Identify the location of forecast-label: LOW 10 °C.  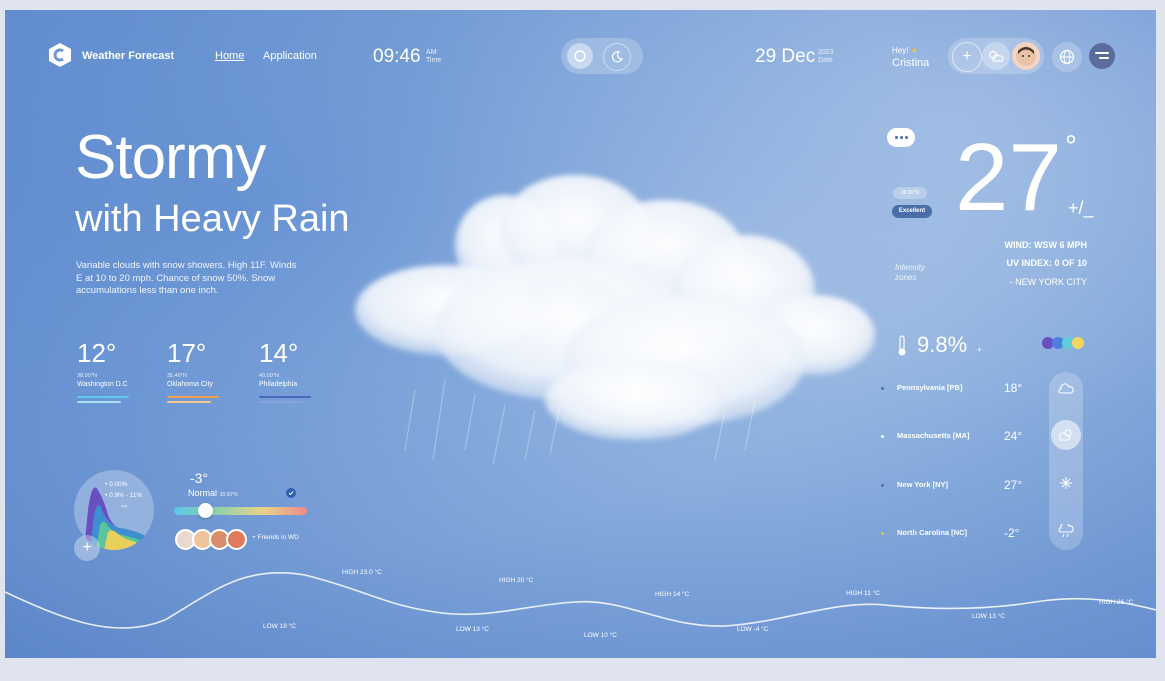
(600, 635).